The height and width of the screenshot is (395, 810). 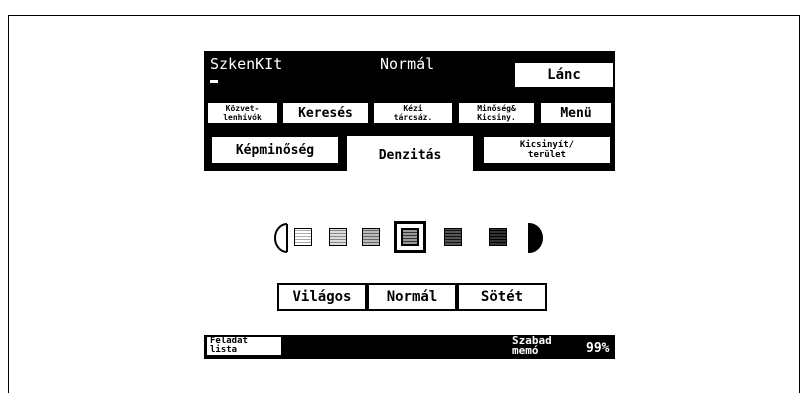 I want to click on direct-dial-button: Közvet- lenhívók, so click(x=242, y=113).